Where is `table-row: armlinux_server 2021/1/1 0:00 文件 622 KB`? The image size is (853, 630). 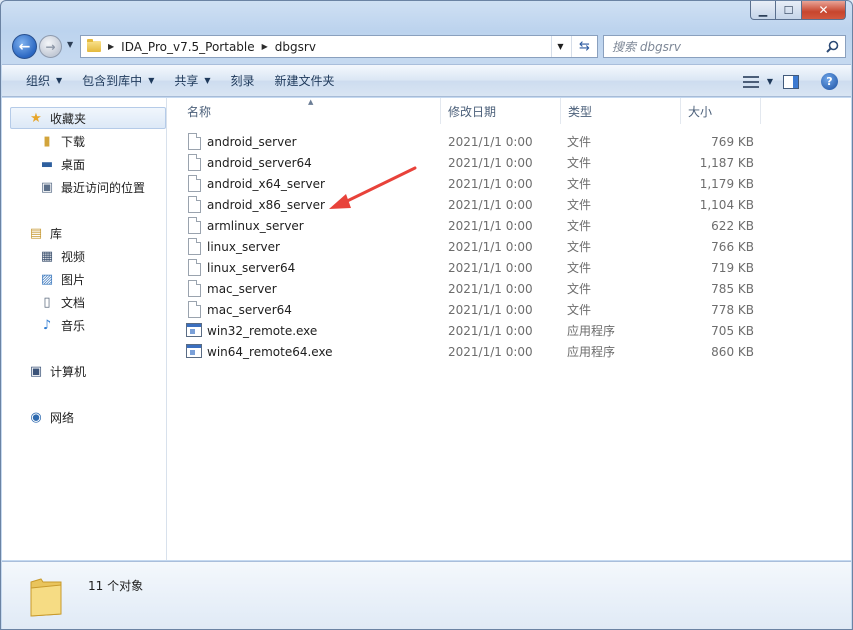
table-row: armlinux_server 2021/1/1 0:00 文件 622 KB is located at coordinates (474, 225).